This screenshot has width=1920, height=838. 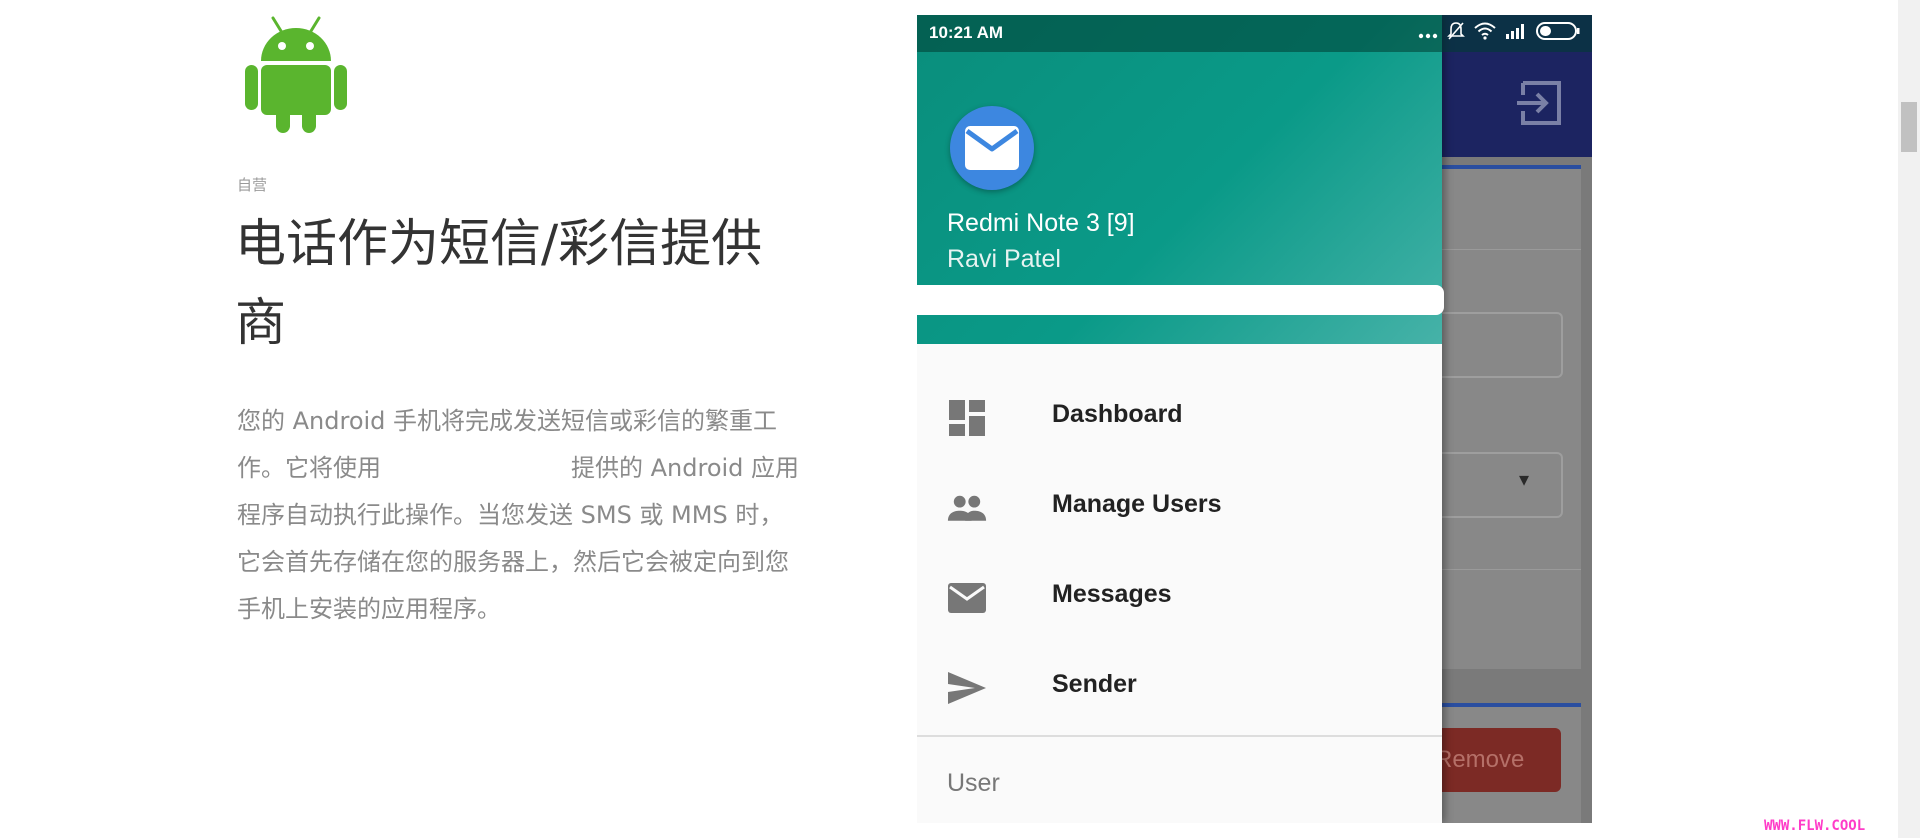 I want to click on section-header-user: User, so click(x=973, y=783).